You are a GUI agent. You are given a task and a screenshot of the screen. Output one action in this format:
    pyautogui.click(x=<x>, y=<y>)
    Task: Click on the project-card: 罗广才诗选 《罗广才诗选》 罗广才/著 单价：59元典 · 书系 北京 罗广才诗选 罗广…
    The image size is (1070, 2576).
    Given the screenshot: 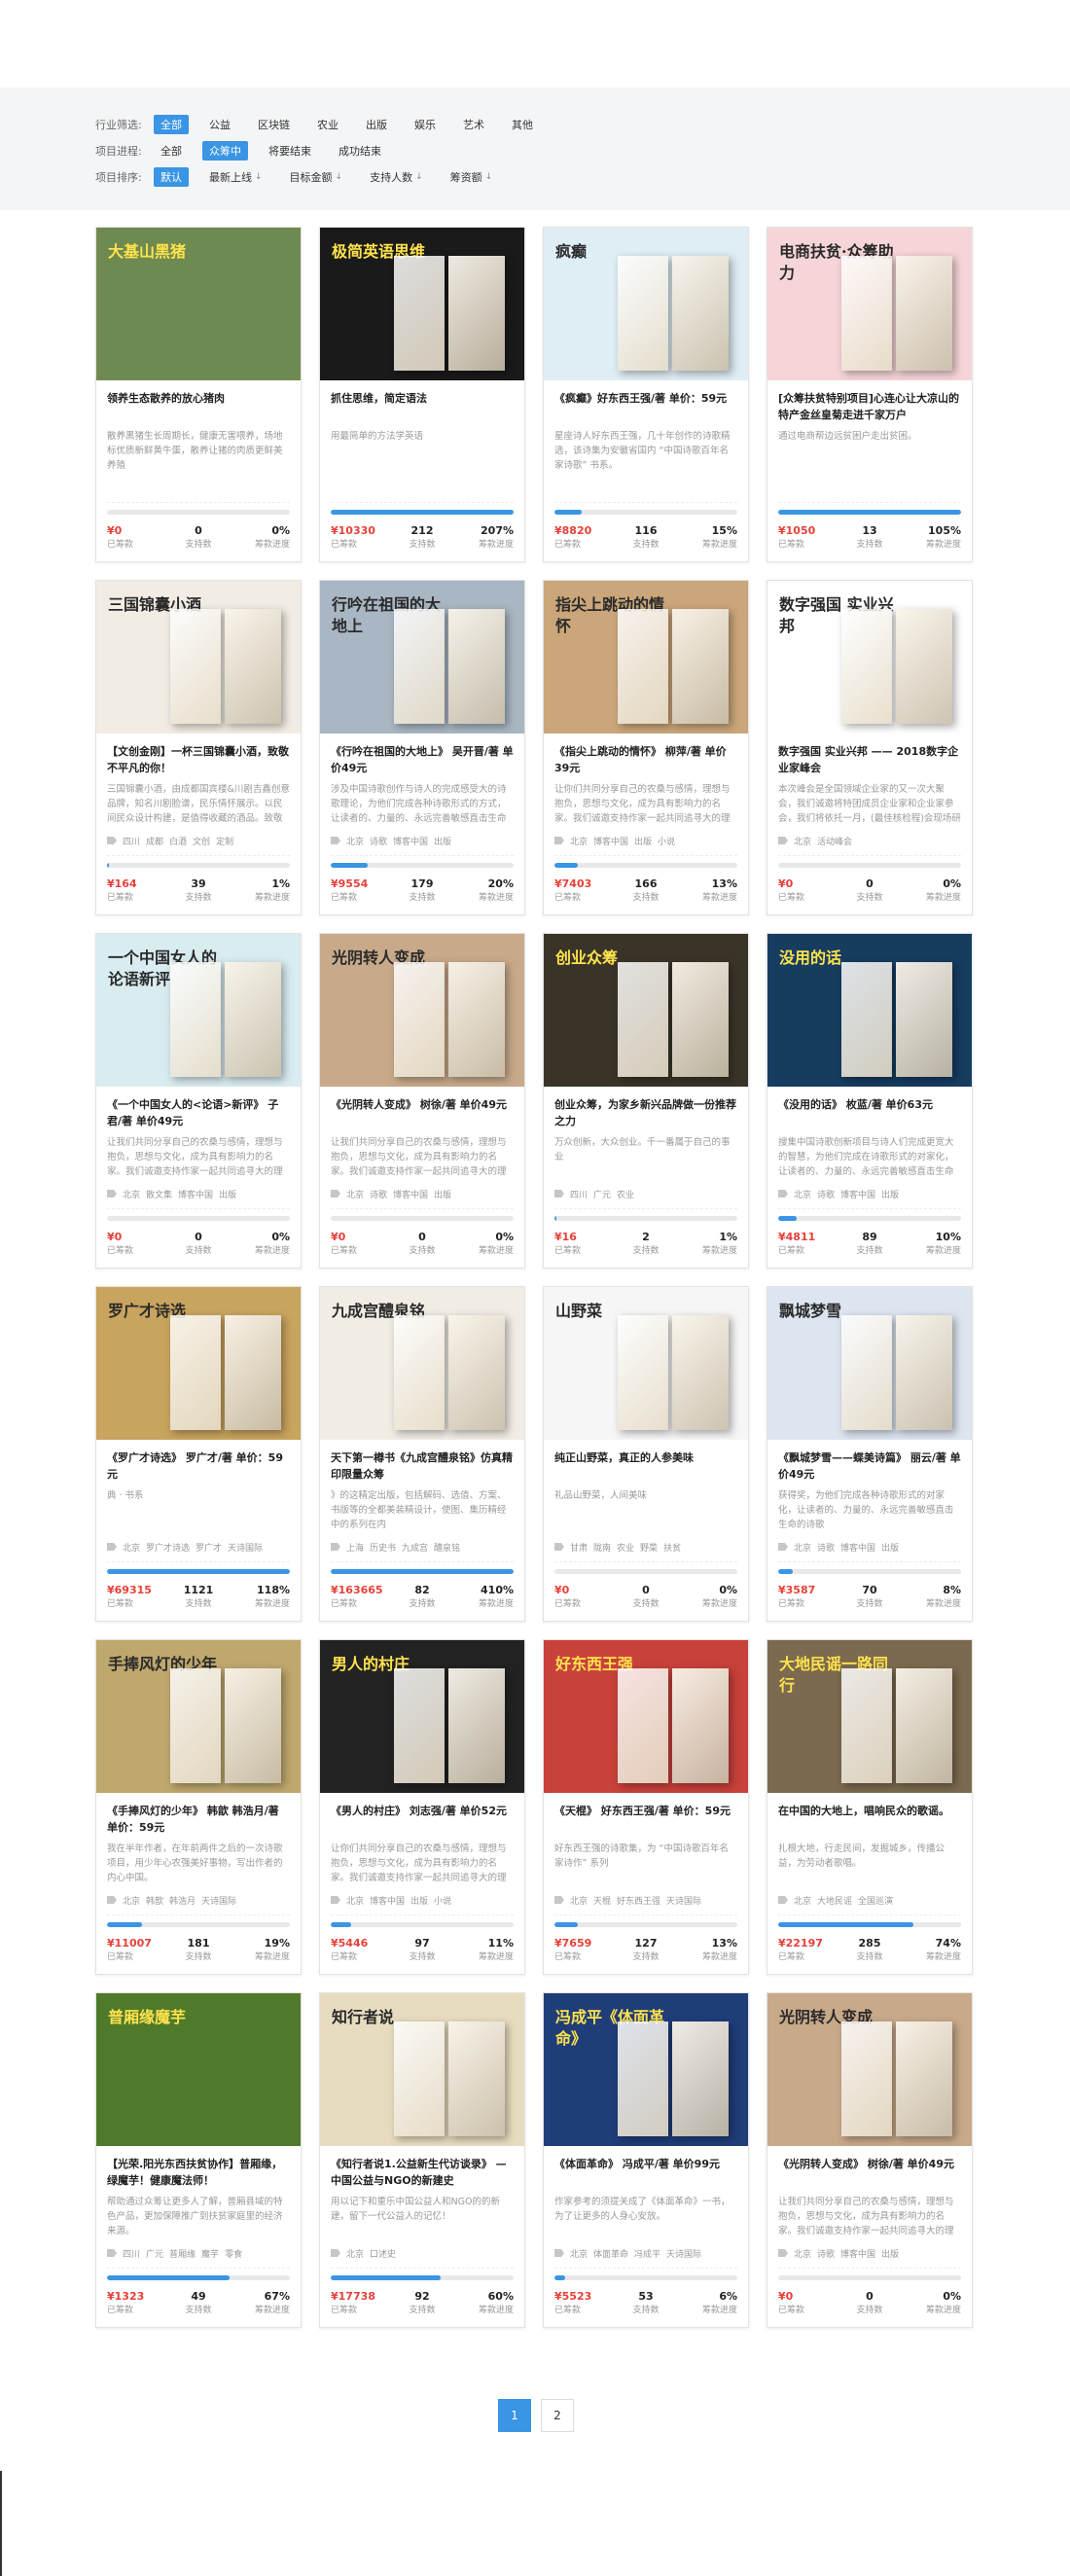 What is the action you would take?
    pyautogui.click(x=198, y=1454)
    